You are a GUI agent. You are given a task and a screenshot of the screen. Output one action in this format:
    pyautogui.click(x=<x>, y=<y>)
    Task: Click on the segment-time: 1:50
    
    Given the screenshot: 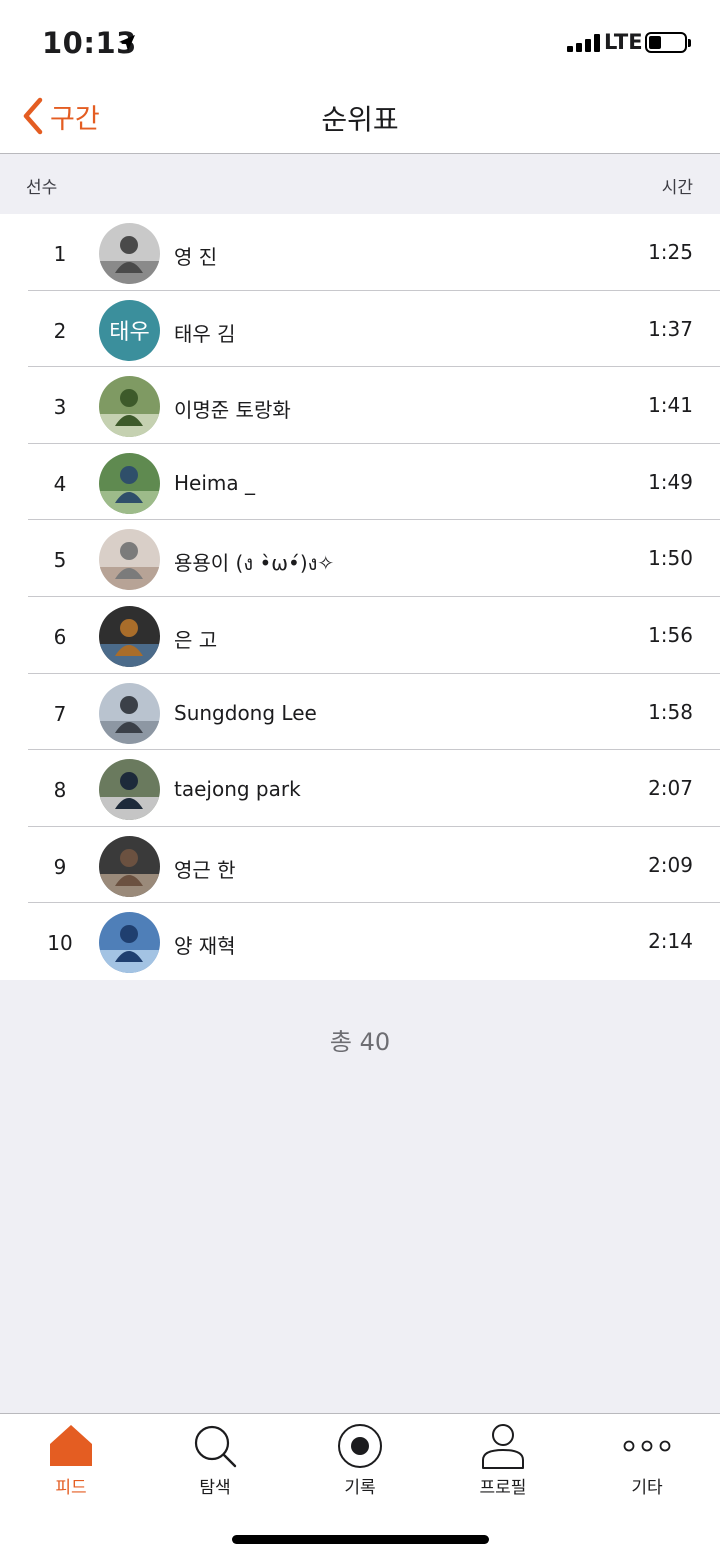 What is the action you would take?
    pyautogui.click(x=670, y=558)
    